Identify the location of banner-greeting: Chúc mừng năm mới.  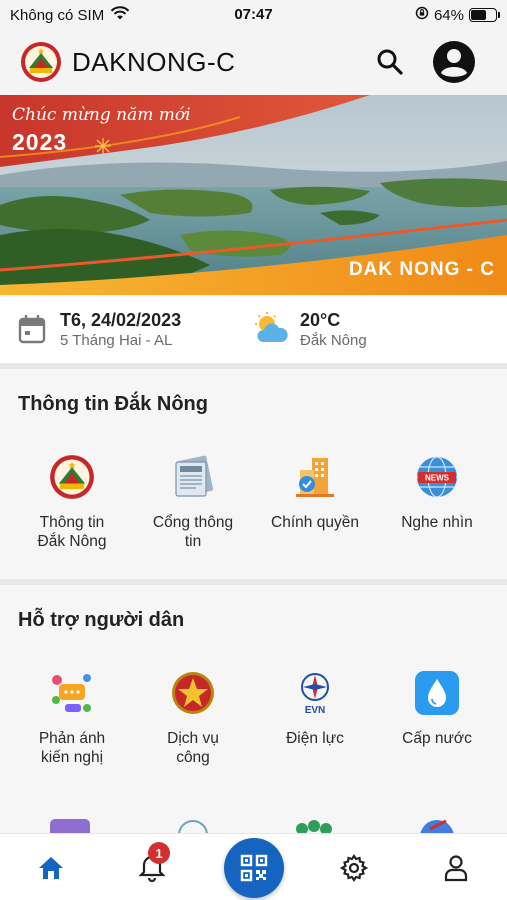
(101, 115).